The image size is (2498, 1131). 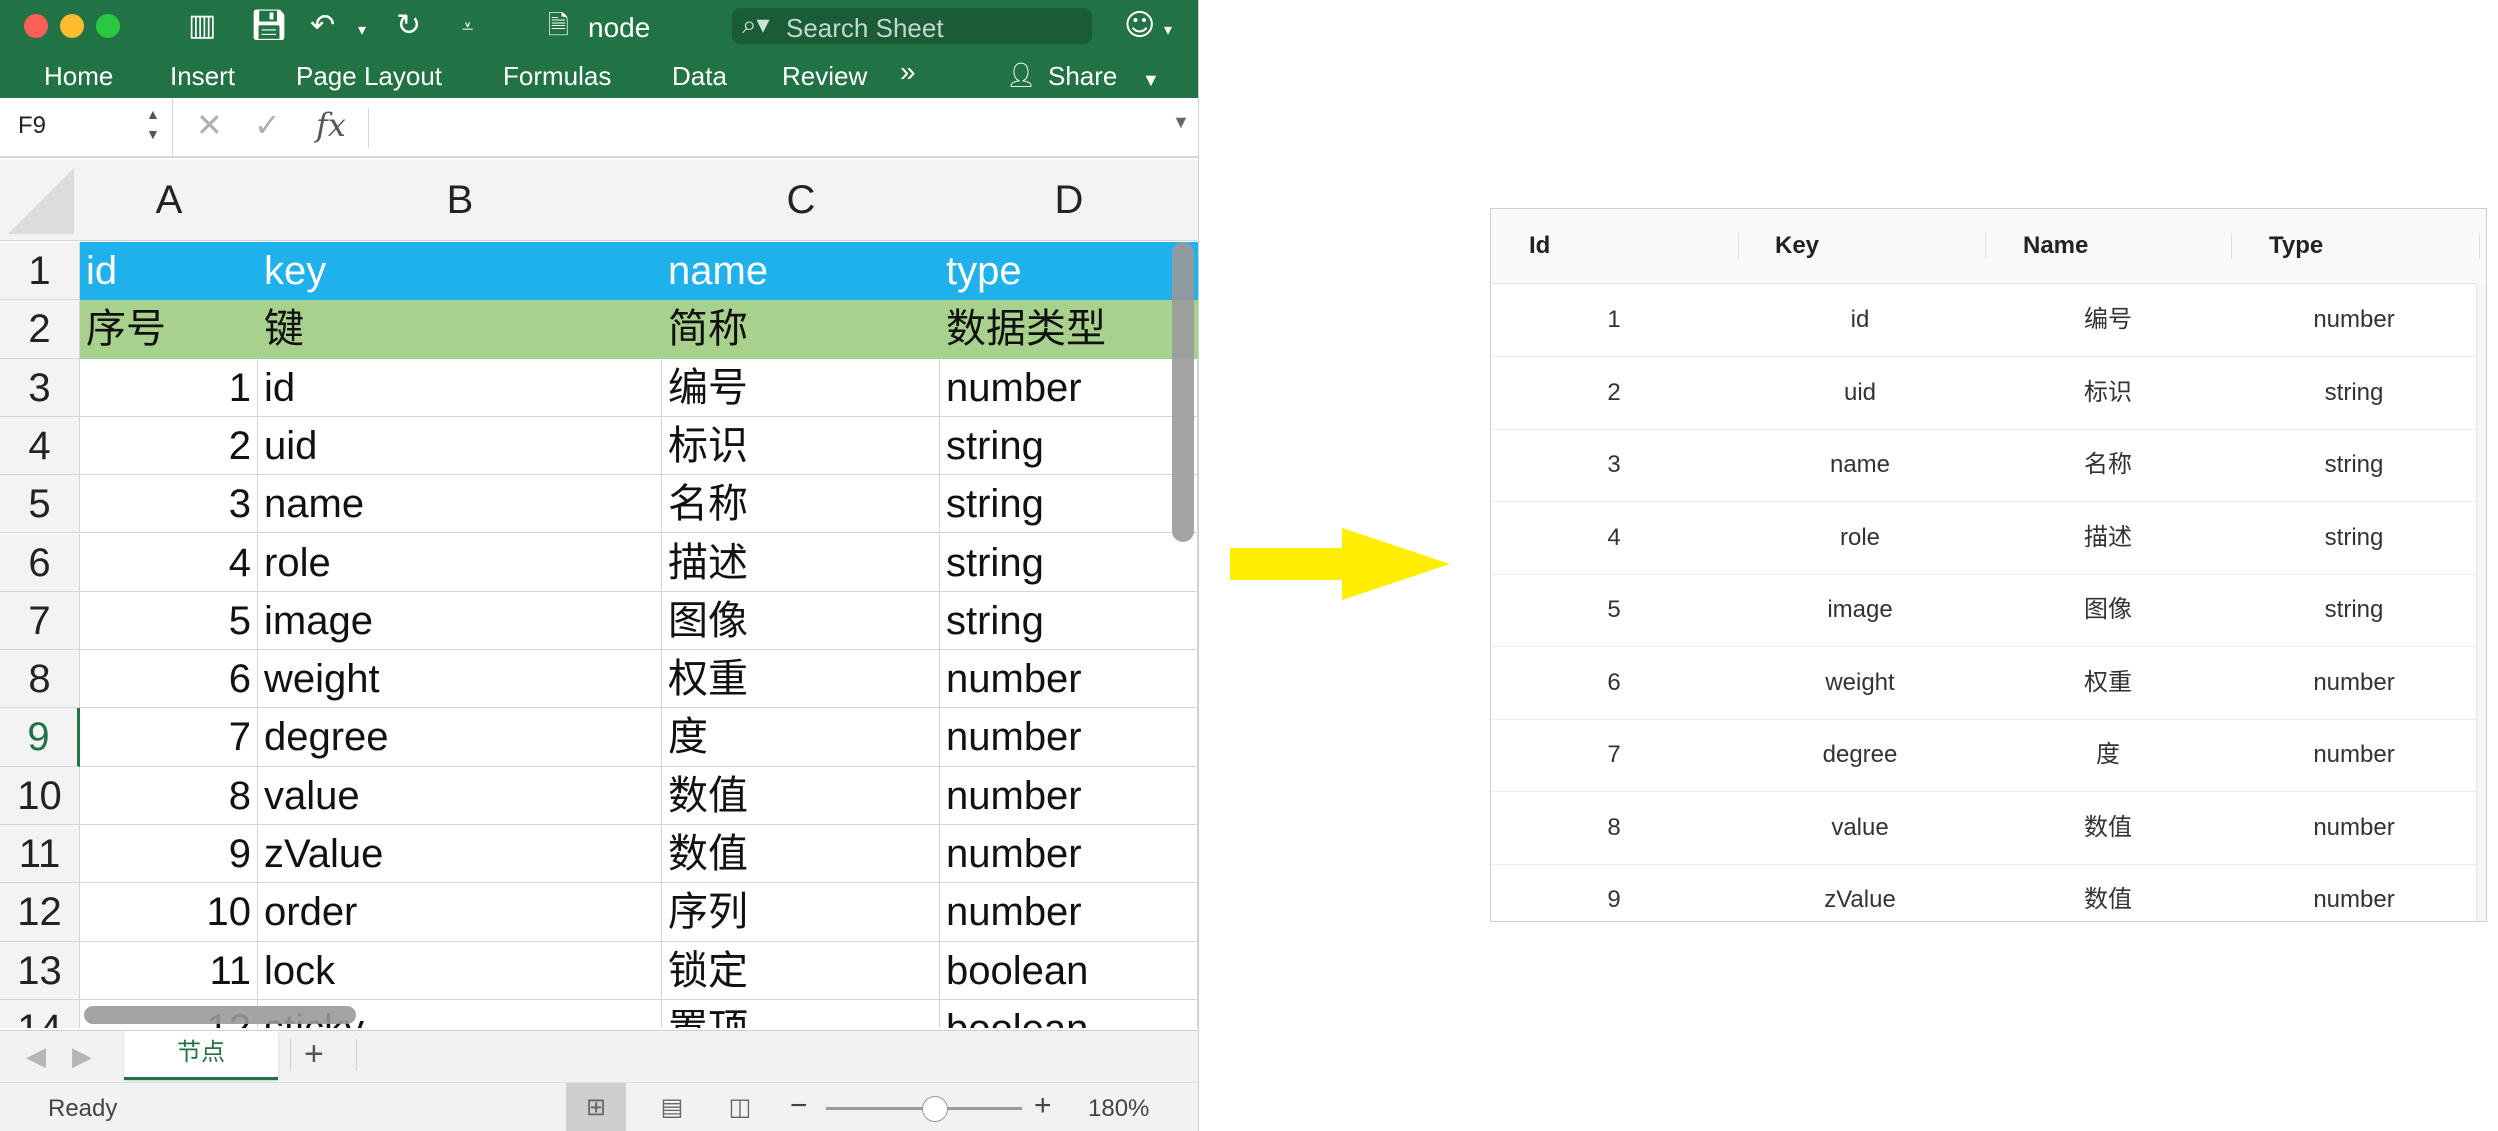 What do you see at coordinates (801, 1013) in the screenshot?
I see `cell-c14: 置顶` at bounding box center [801, 1013].